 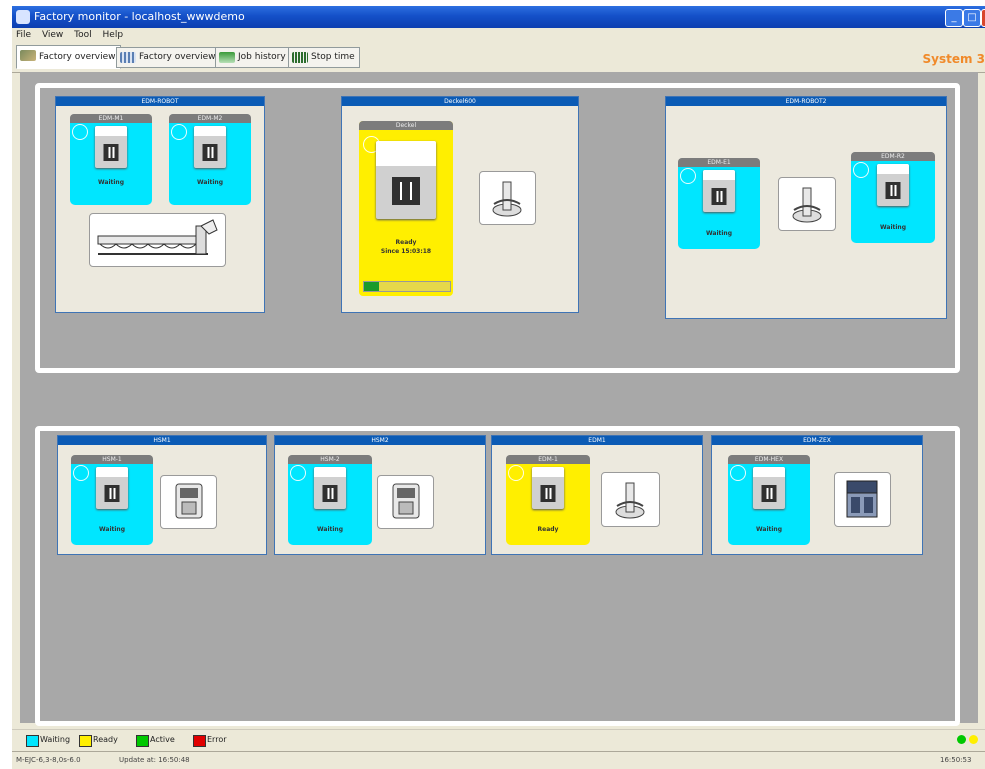 I want to click on machine-card-edm-m1: EDM-M1 Waiting, so click(x=111, y=159).